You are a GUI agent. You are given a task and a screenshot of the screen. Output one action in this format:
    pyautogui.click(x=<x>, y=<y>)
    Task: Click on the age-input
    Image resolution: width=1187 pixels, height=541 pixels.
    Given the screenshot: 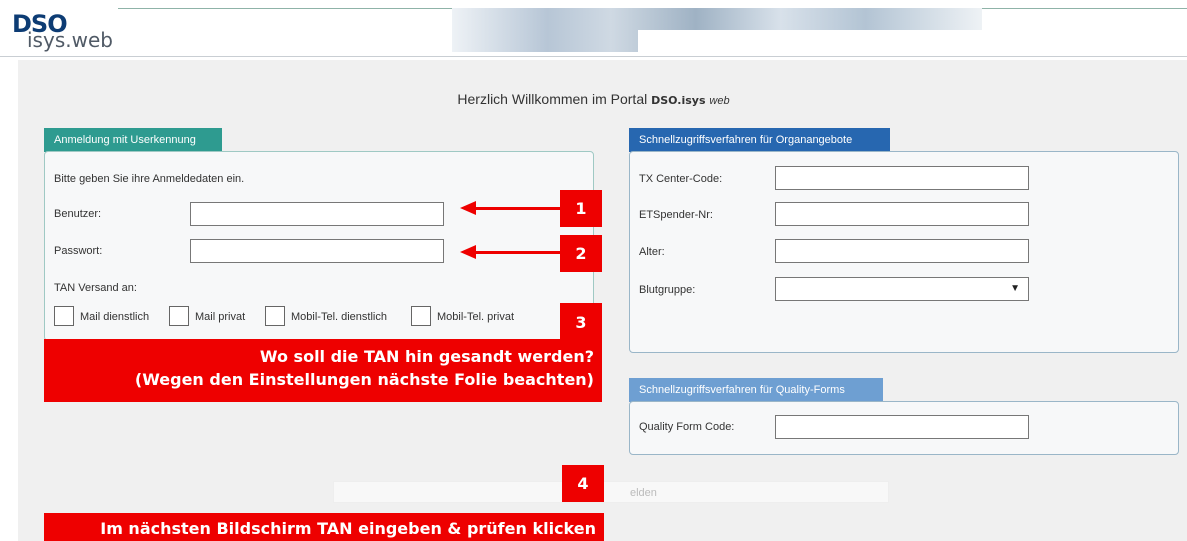 What is the action you would take?
    pyautogui.click(x=902, y=251)
    